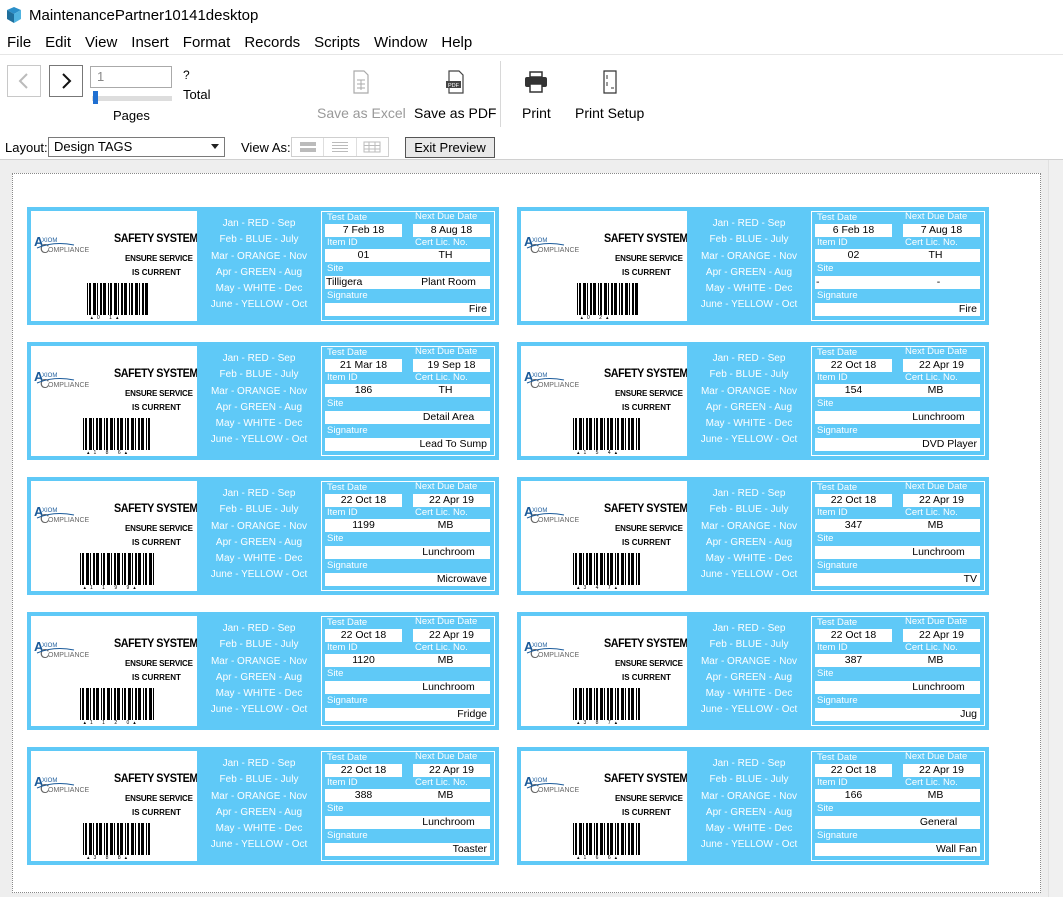  Describe the element at coordinates (1055, 528) in the screenshot. I see `vertical-scrollbar` at that location.